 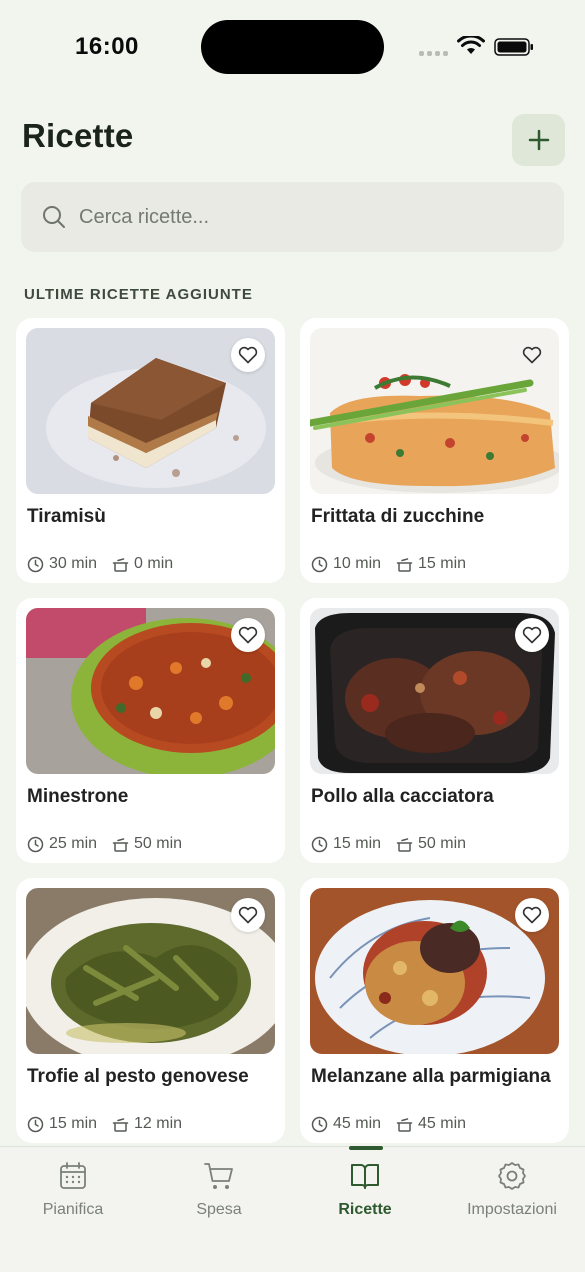 I want to click on tab-label: Ricette, so click(x=365, y=1209).